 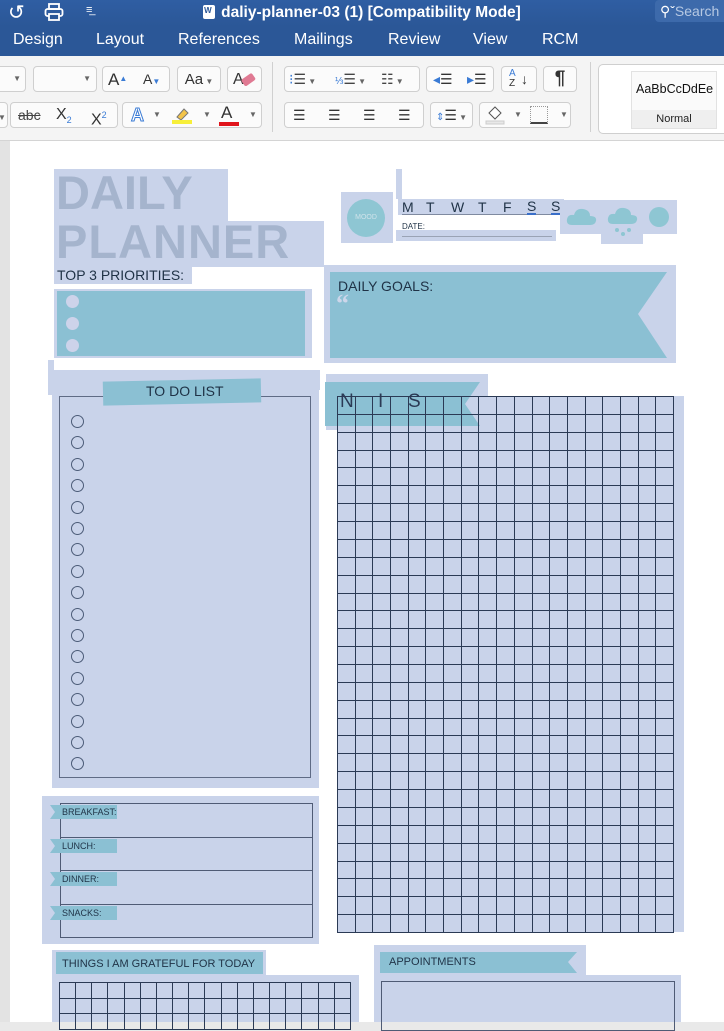 What do you see at coordinates (482, 207) in the screenshot?
I see `weekday-3: T` at bounding box center [482, 207].